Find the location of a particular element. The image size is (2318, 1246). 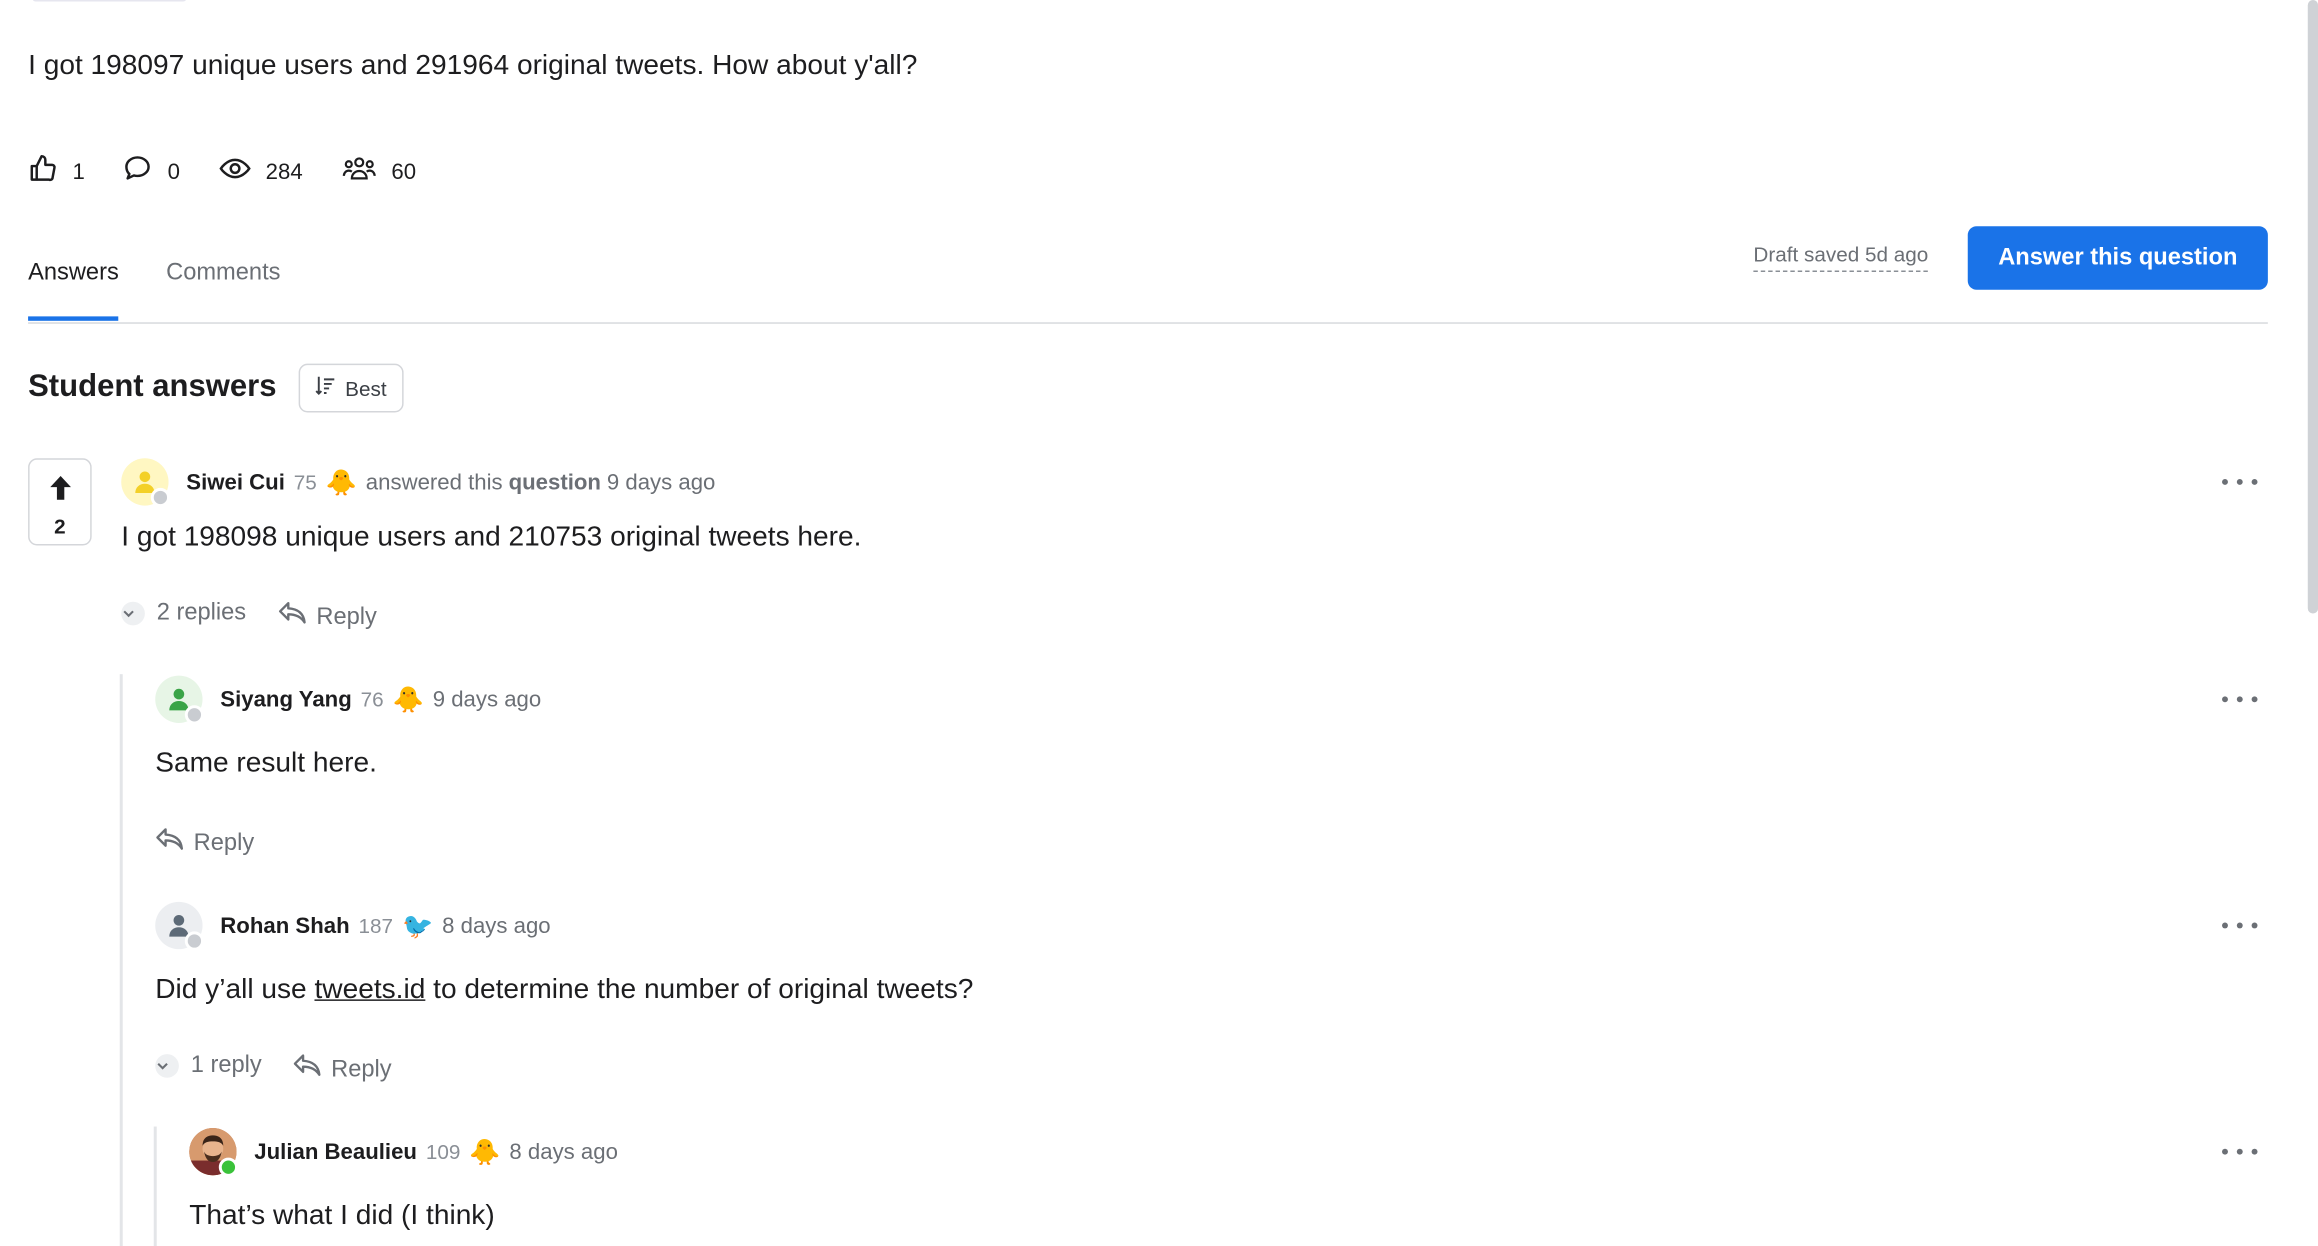

views-stat: 284 is located at coordinates (260, 171).